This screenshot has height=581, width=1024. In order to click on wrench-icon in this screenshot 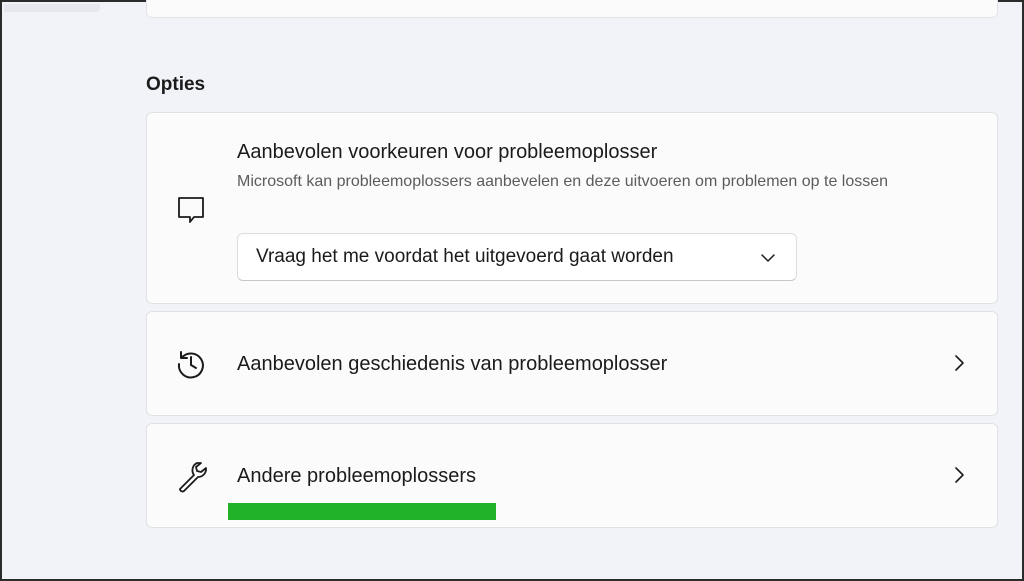, I will do `click(193, 477)`.